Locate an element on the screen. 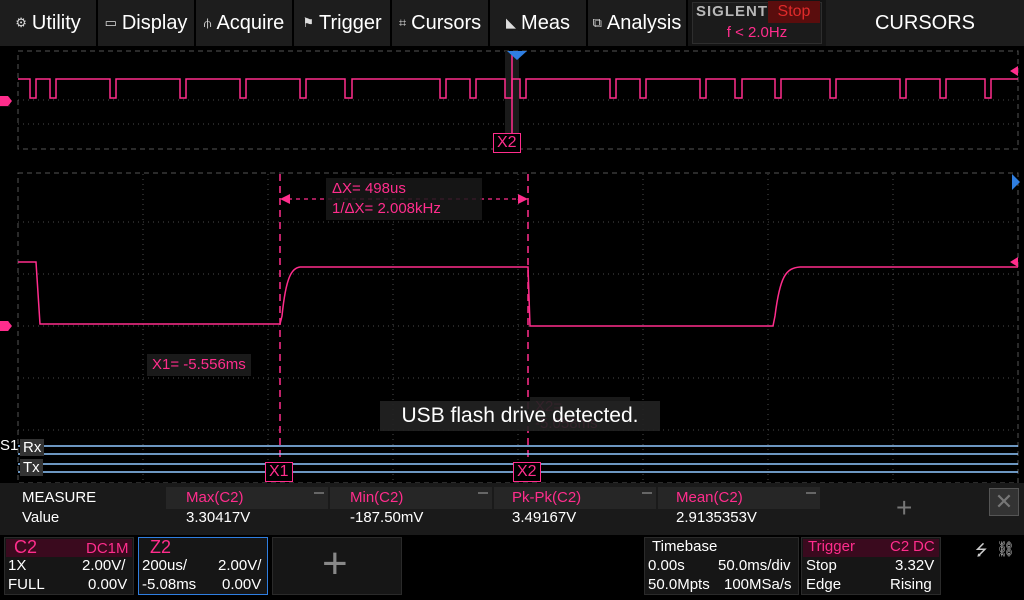 The width and height of the screenshot is (1024, 600). menu-acquire: ⫛ Acquire is located at coordinates (245, 23).